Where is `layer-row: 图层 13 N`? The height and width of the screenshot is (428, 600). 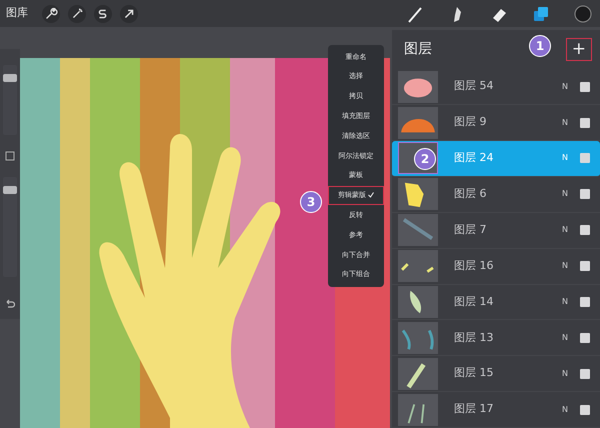 layer-row: 图层 13 N is located at coordinates (496, 338).